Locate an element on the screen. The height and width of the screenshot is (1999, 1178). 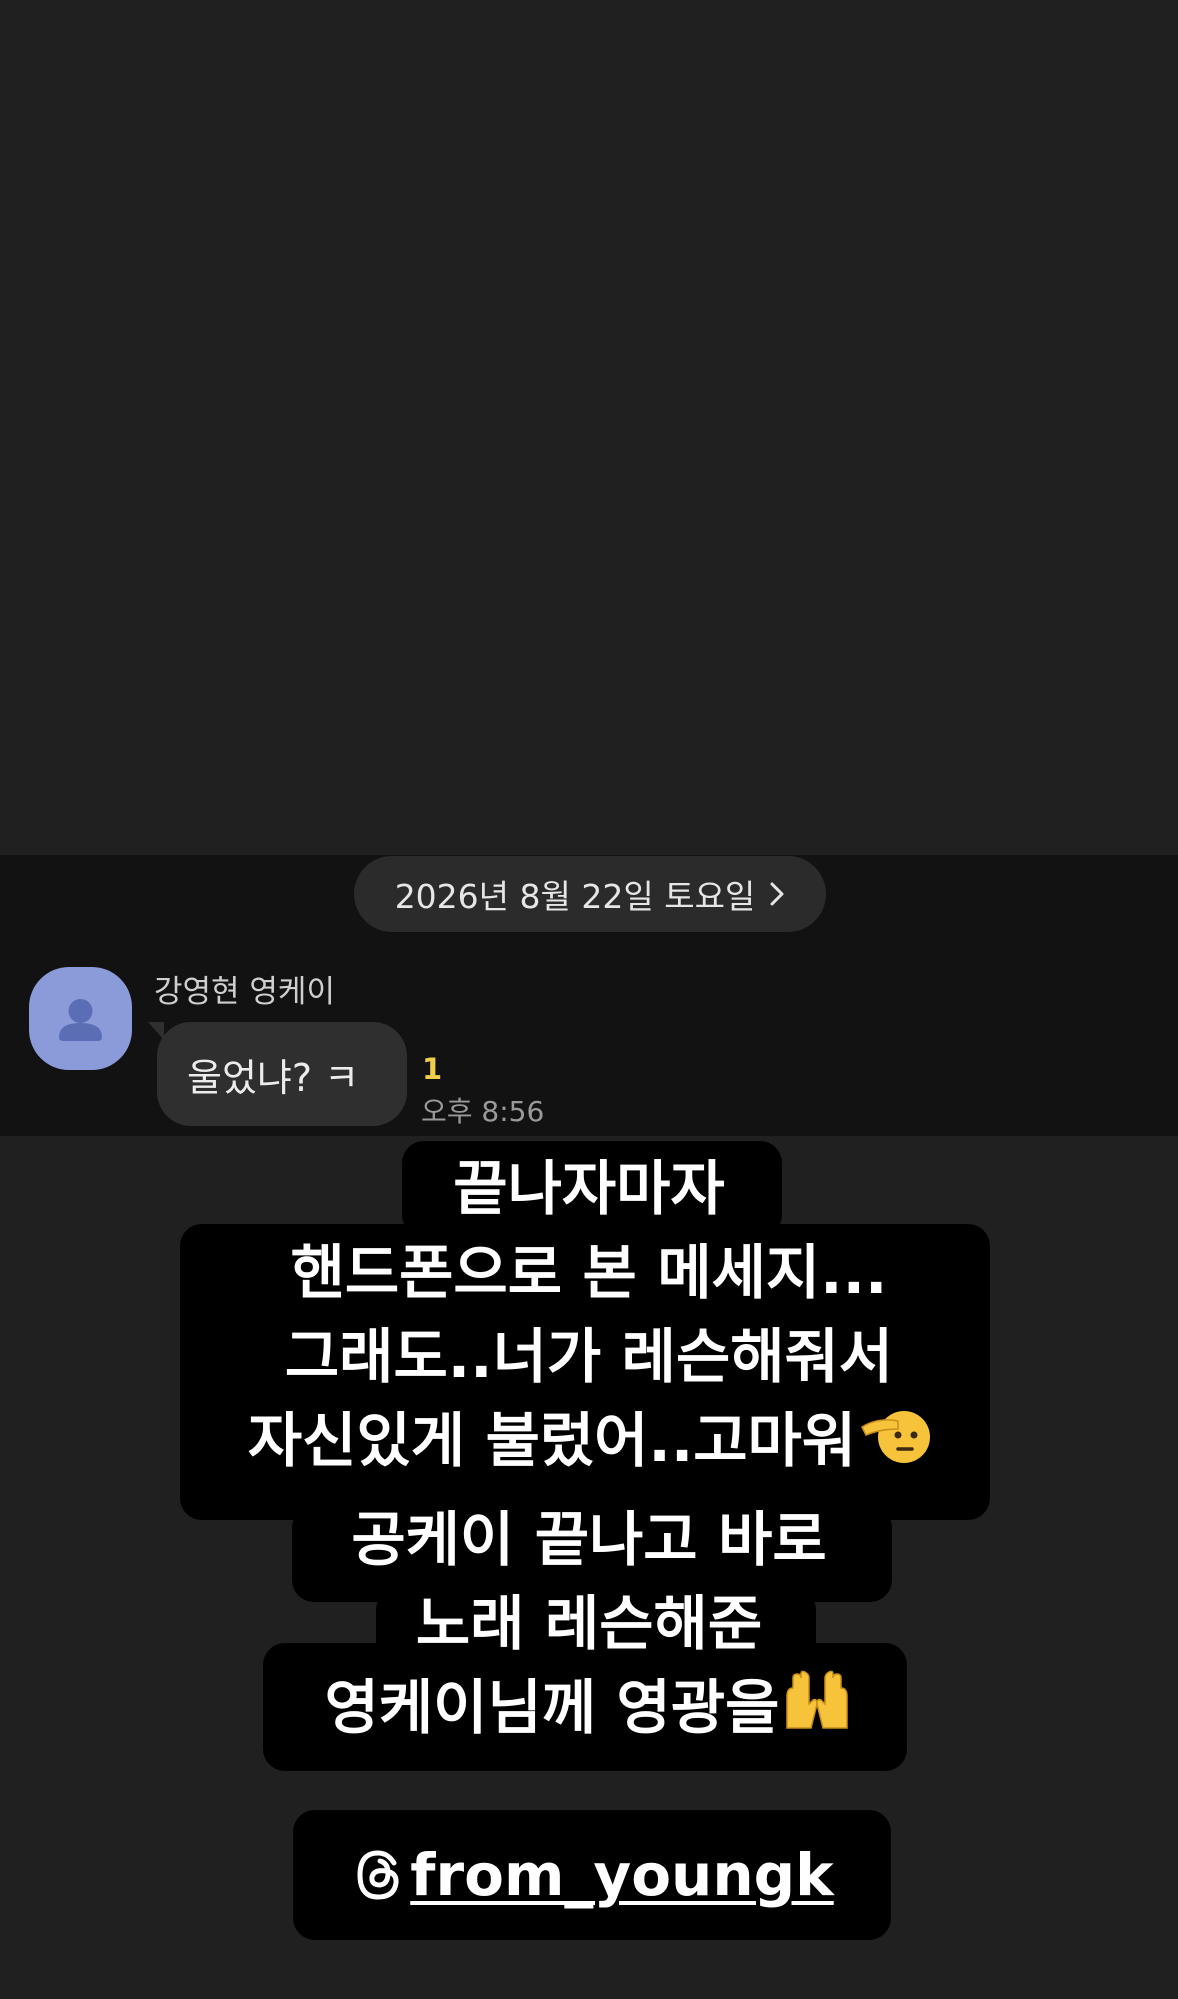
mention-sticker: from_youngk is located at coordinates (592, 1875).